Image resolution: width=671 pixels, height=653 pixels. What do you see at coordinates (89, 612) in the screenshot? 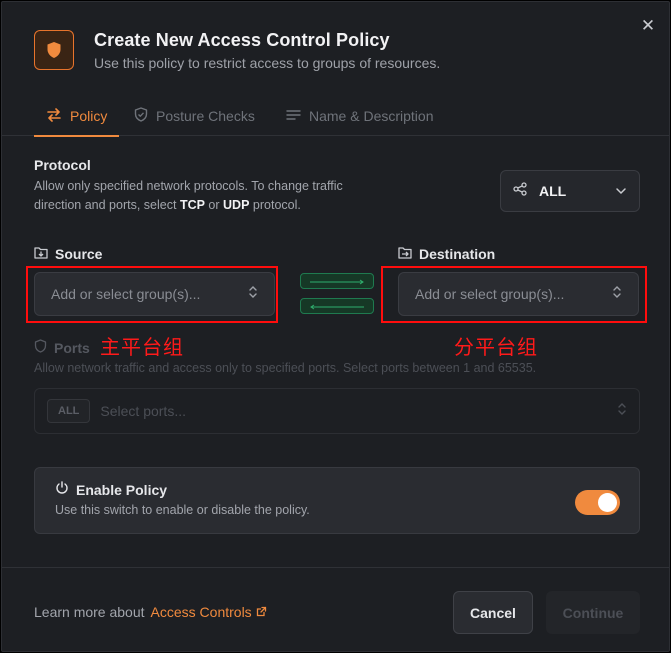
I see `learn-more-prefix: Learn more about` at bounding box center [89, 612].